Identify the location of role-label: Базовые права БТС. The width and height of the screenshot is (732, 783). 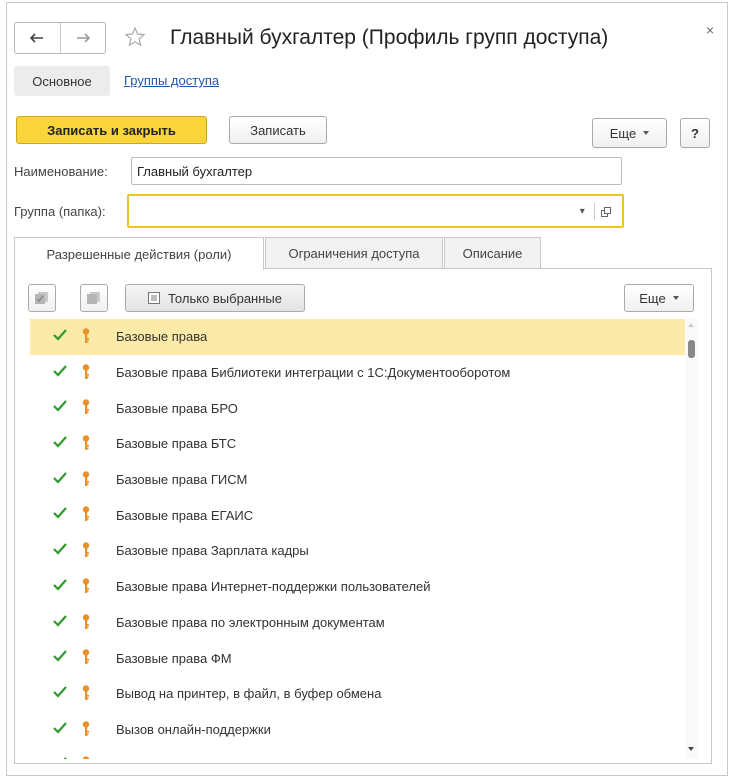
(176, 444).